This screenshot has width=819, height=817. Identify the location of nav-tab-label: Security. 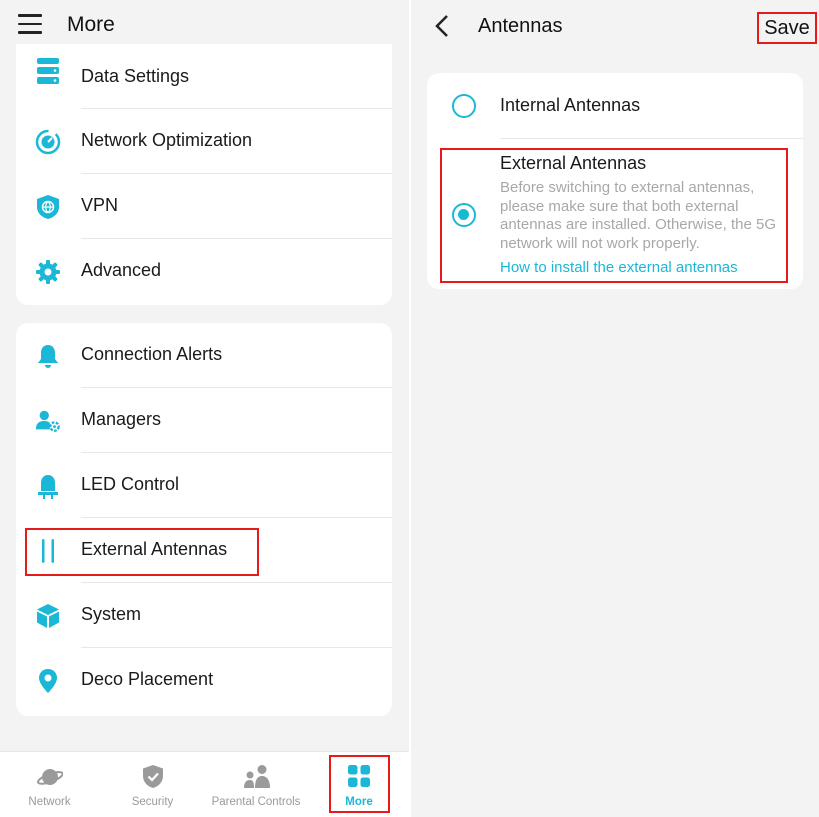
(152, 802).